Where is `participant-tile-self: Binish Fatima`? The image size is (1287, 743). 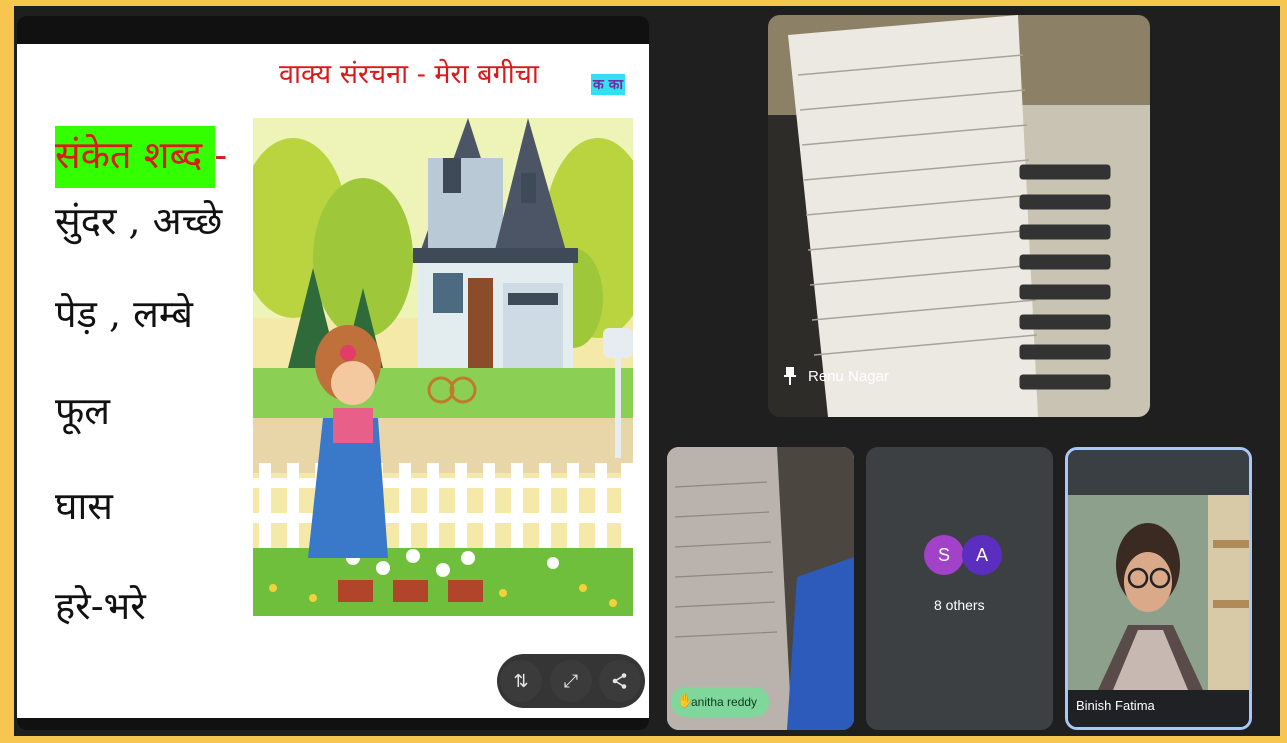
participant-tile-self: Binish Fatima is located at coordinates (1158, 588).